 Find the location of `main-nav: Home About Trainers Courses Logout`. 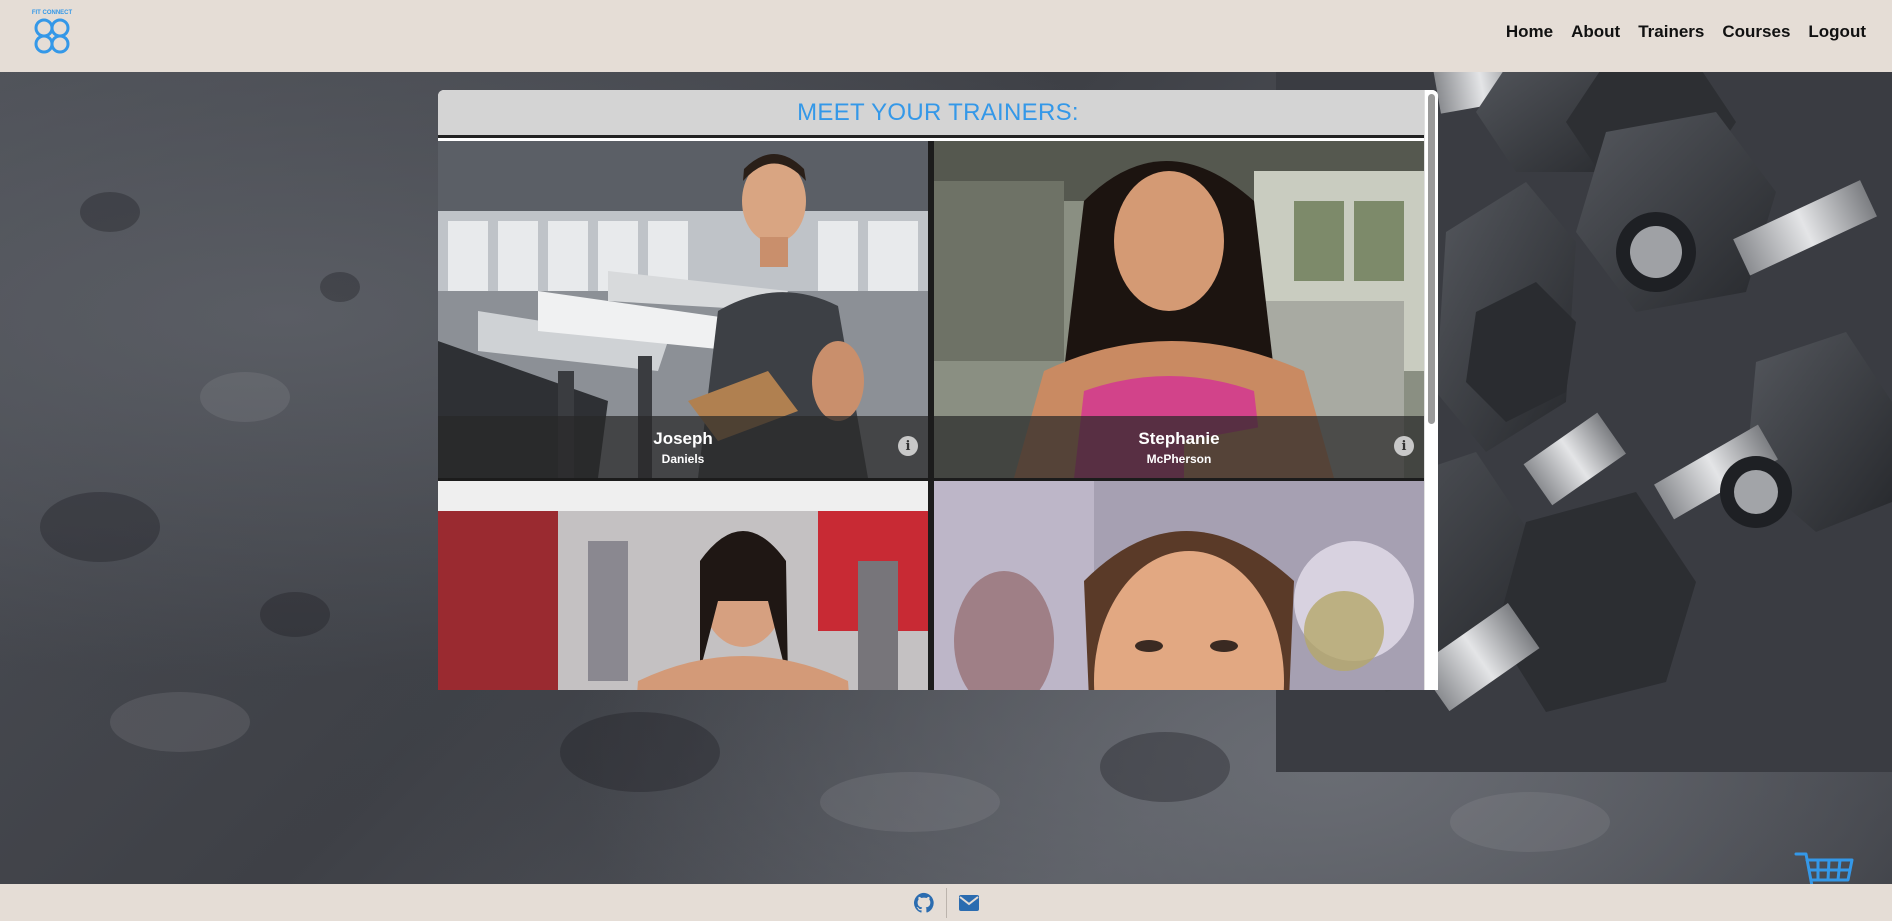

main-nav: Home About Trainers Courses Logout is located at coordinates (1686, 32).